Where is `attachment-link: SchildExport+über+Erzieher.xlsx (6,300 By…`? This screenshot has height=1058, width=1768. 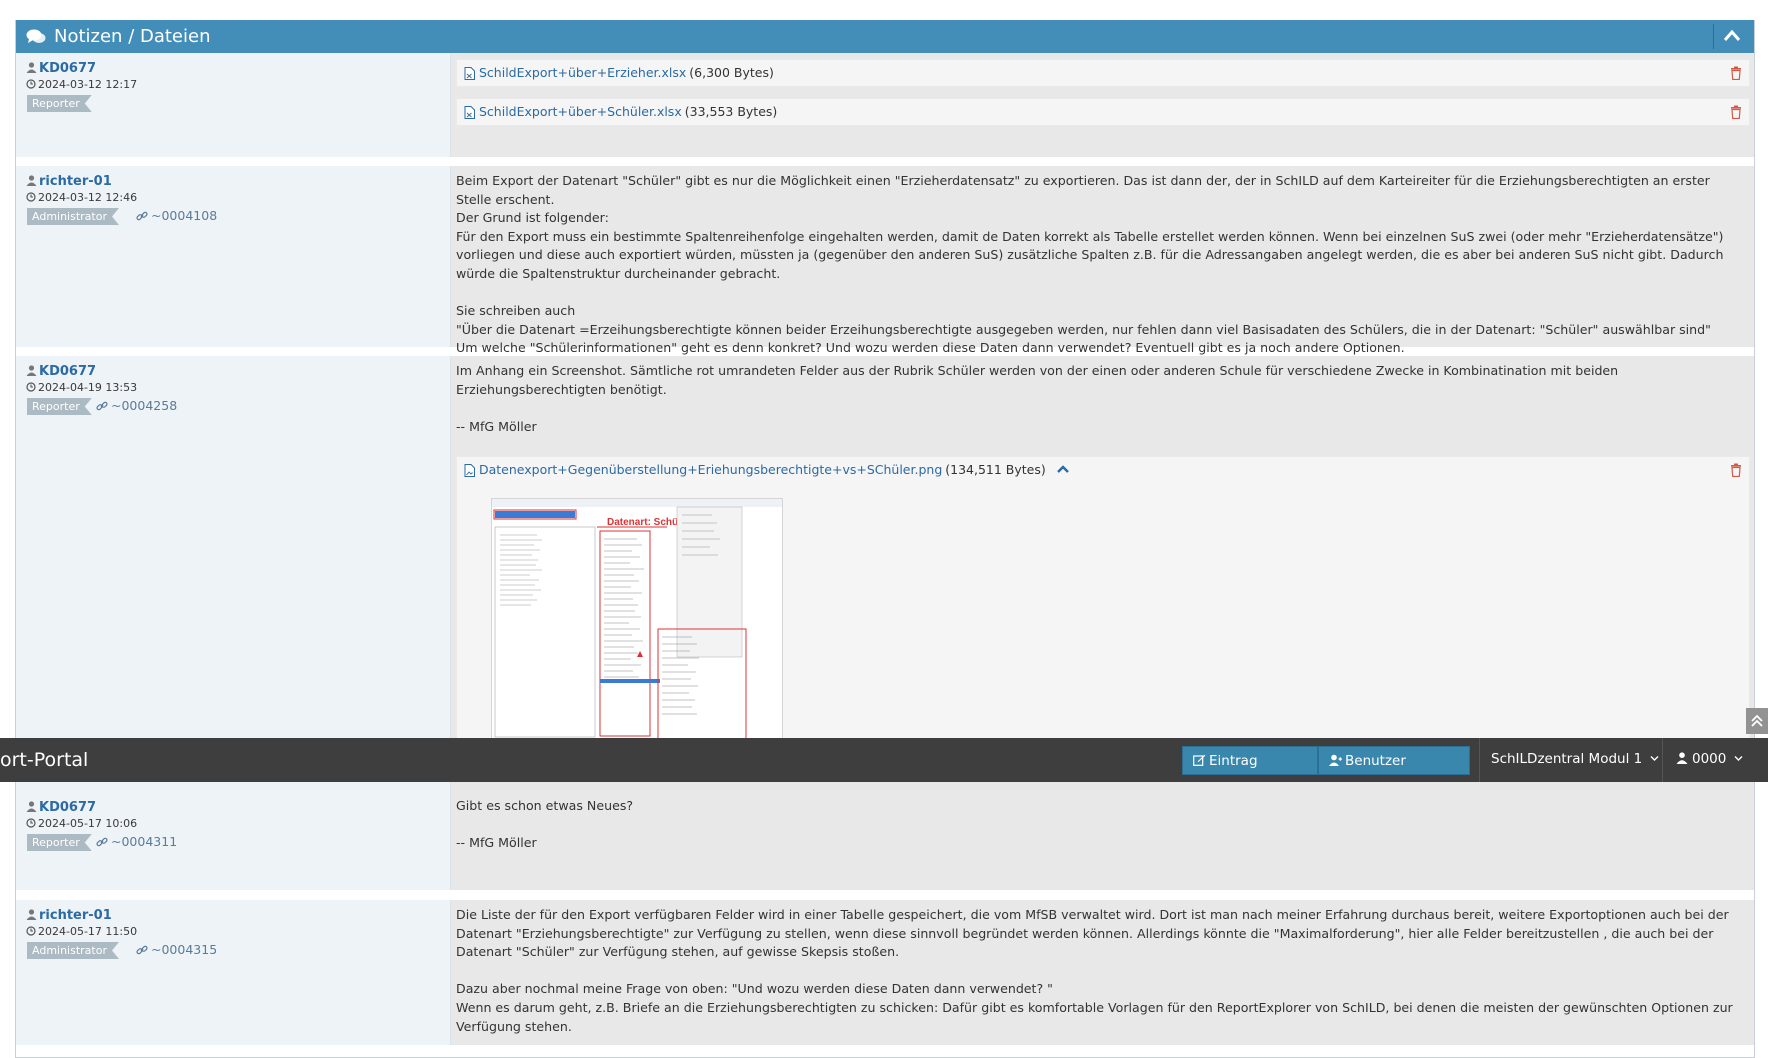 attachment-link: SchildExport+über+Erzieher.xlsx (6,300 By… is located at coordinates (626, 72).